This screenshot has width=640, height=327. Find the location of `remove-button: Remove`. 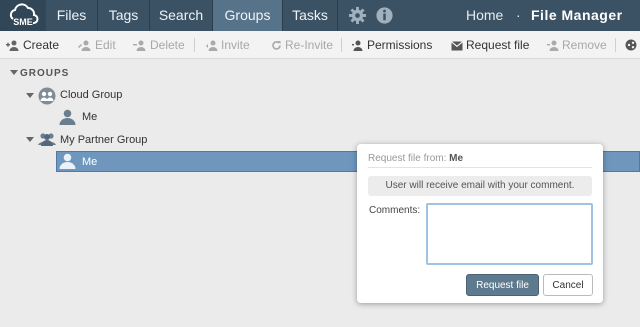

remove-button: Remove is located at coordinates (577, 45).